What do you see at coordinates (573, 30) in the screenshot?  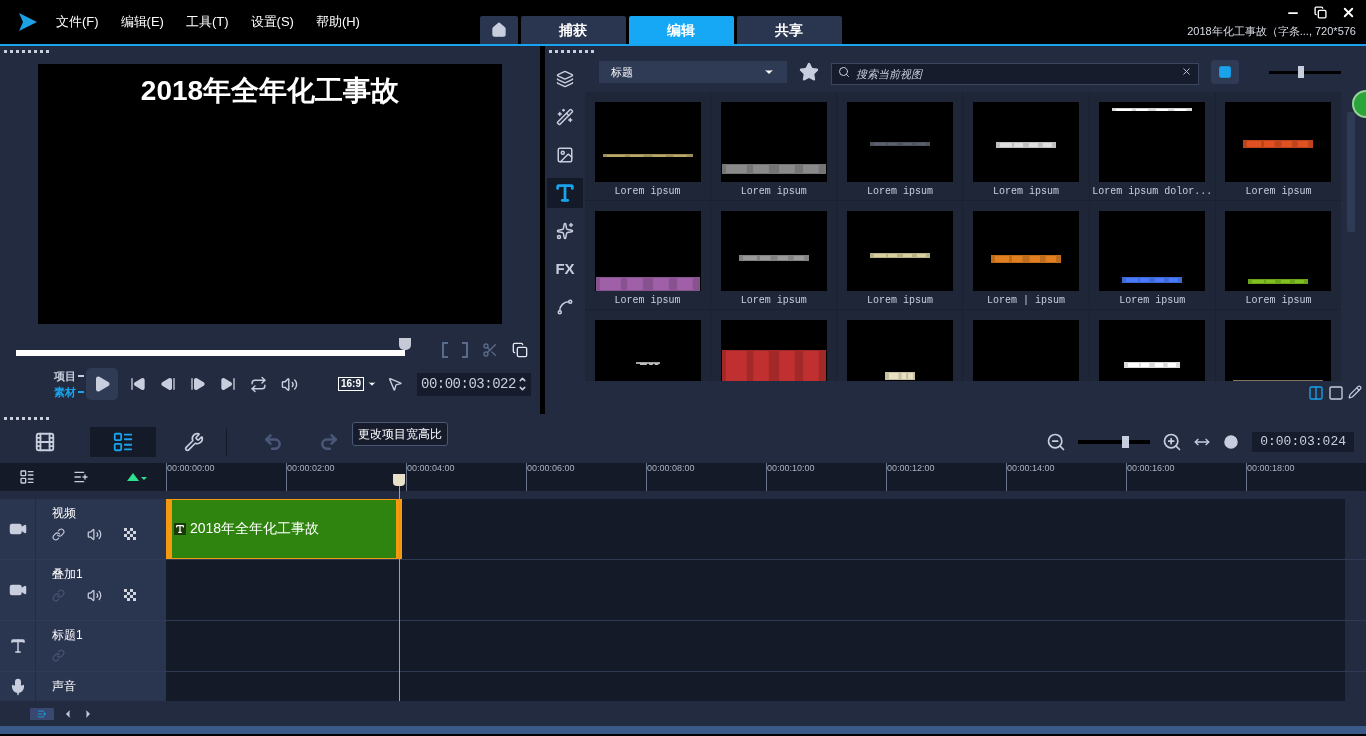 I see `mode-tab: 捕获` at bounding box center [573, 30].